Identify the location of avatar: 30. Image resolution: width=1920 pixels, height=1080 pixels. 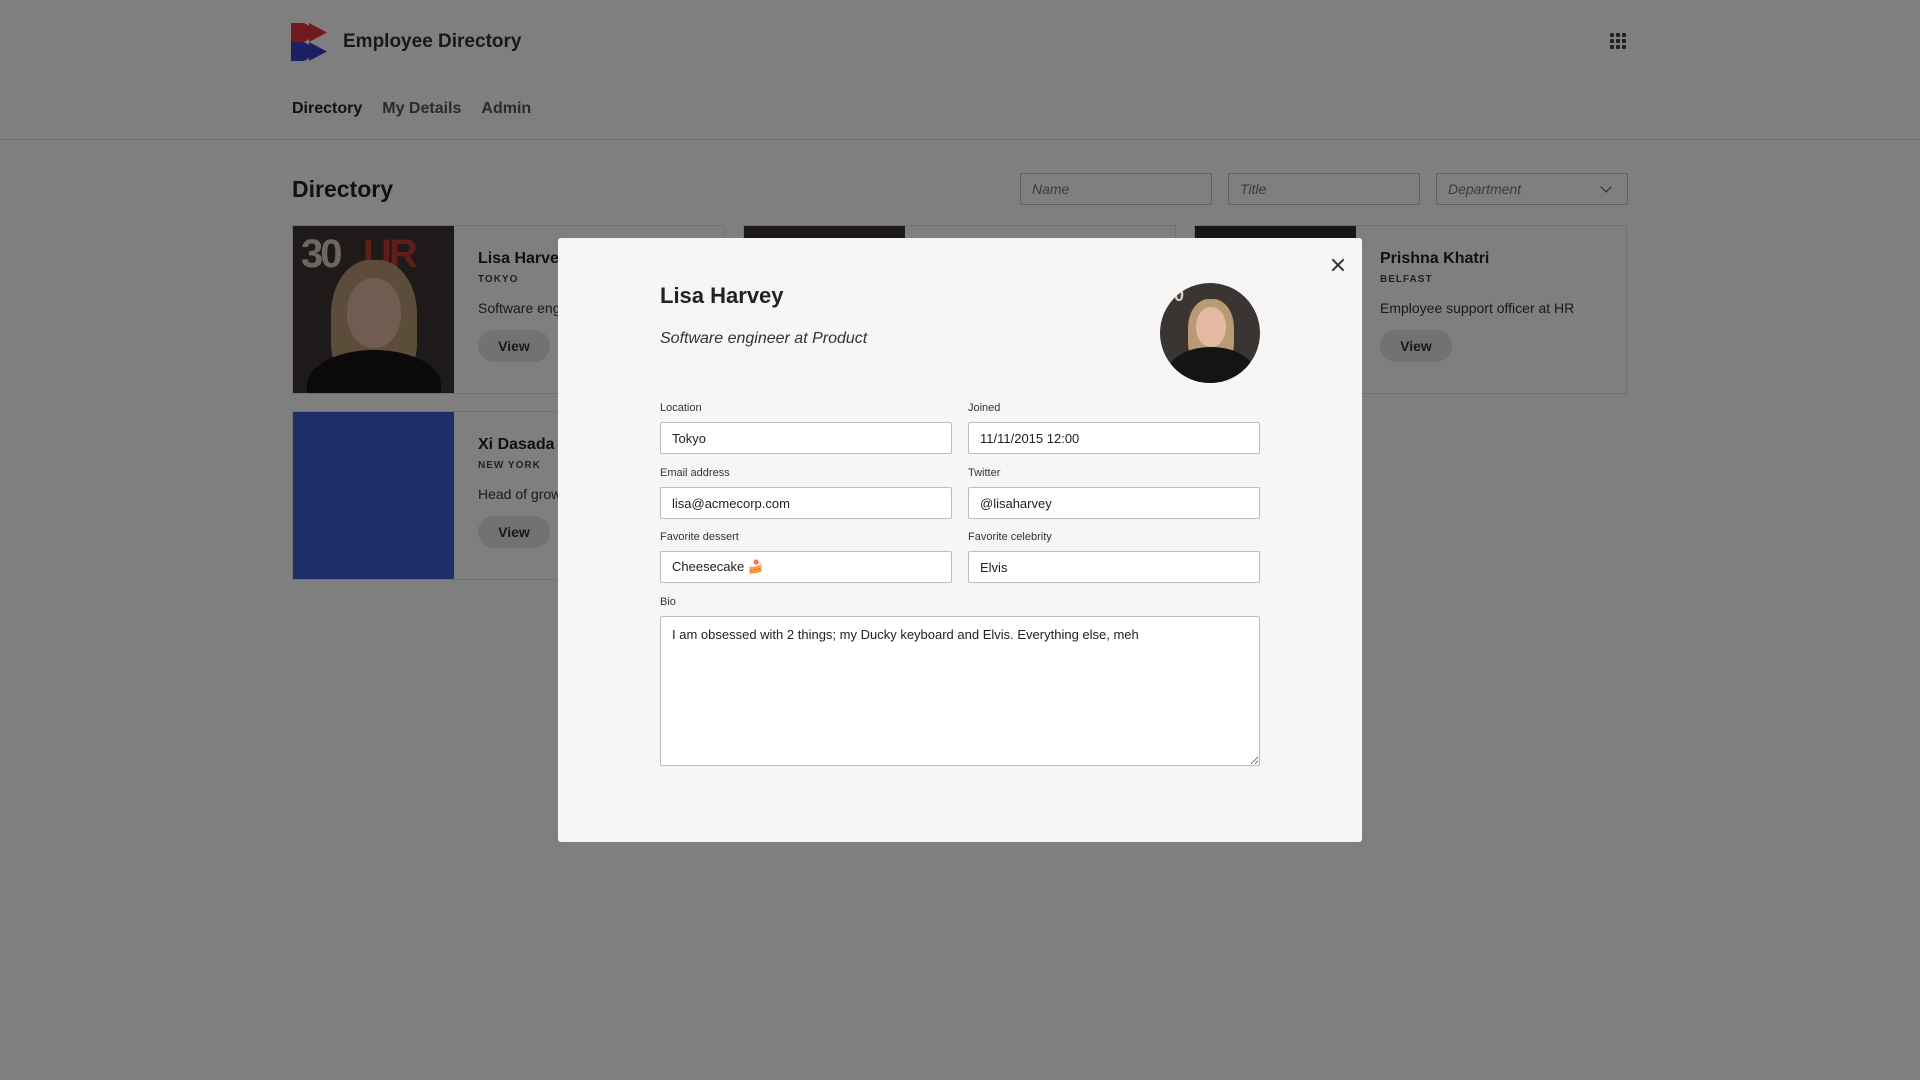
(1210, 333).